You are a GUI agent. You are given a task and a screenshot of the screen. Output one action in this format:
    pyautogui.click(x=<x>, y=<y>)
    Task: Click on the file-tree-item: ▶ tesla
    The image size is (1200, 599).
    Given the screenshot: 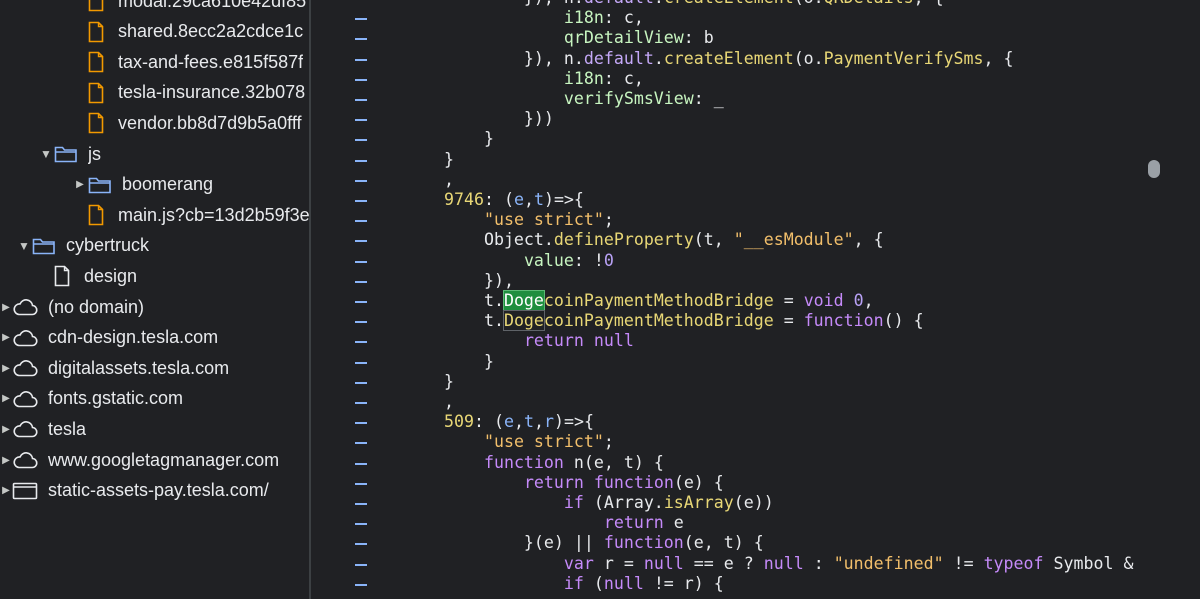 What is the action you would take?
    pyautogui.click(x=154, y=429)
    